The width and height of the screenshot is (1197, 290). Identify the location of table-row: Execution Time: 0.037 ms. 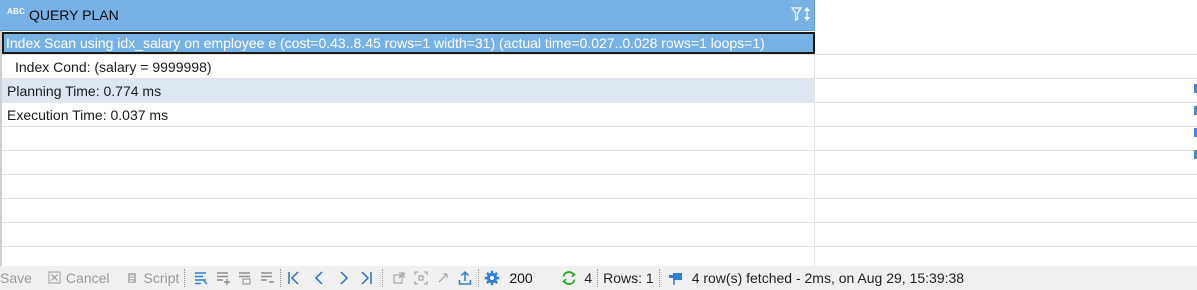
(598, 115).